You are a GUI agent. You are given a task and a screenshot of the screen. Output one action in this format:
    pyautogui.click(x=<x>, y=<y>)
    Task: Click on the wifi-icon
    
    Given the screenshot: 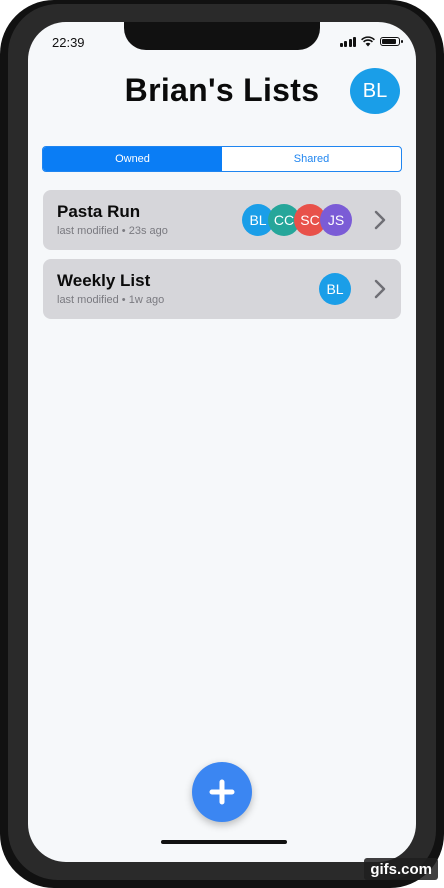 What is the action you would take?
    pyautogui.click(x=368, y=40)
    